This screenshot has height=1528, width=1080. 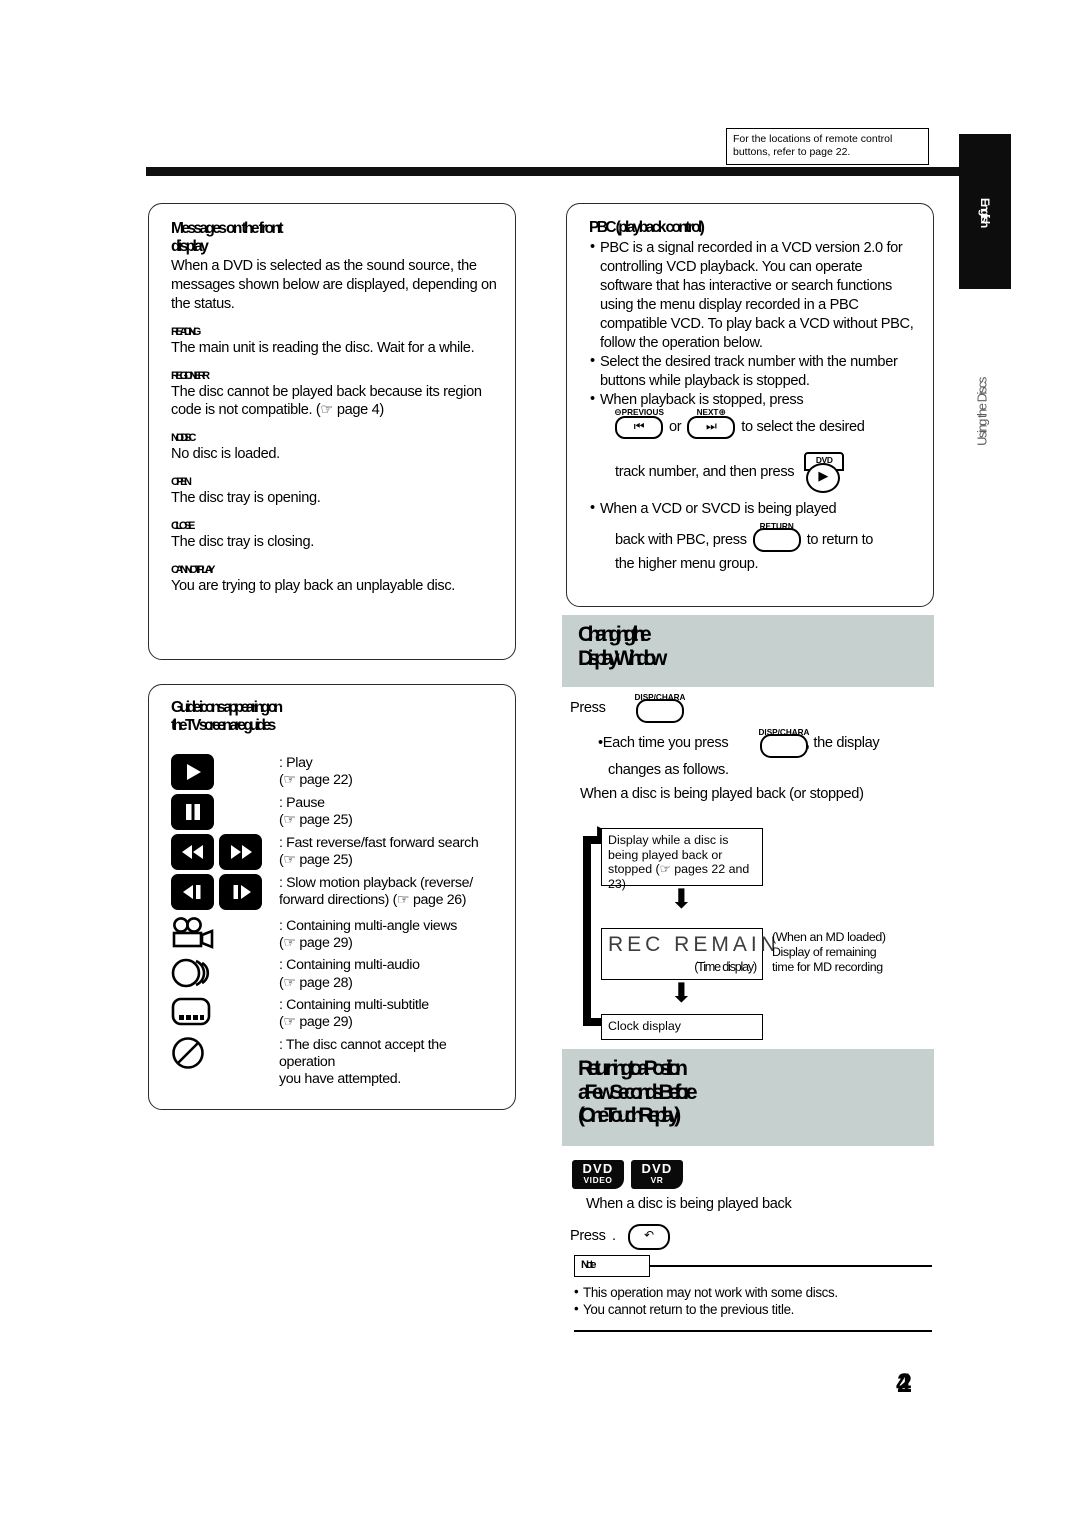 What do you see at coordinates (792, 152) in the screenshot?
I see `callout-line-2: buttons, refer to page 22.` at bounding box center [792, 152].